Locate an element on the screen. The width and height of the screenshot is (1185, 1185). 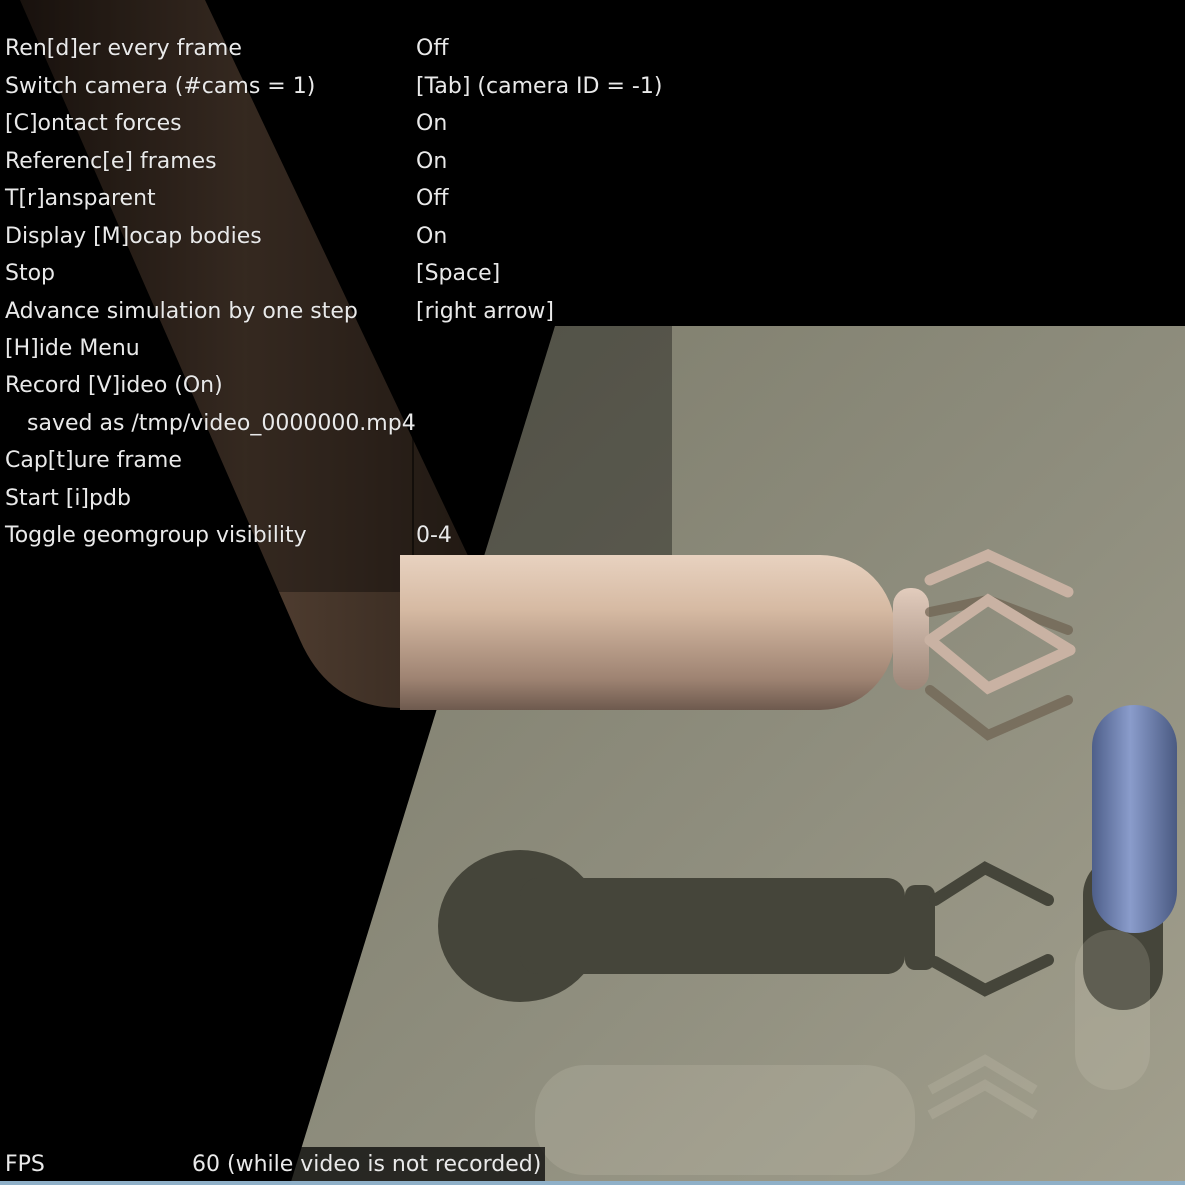
menu-label: Display [M]ocap bodies is located at coordinates (133, 236).